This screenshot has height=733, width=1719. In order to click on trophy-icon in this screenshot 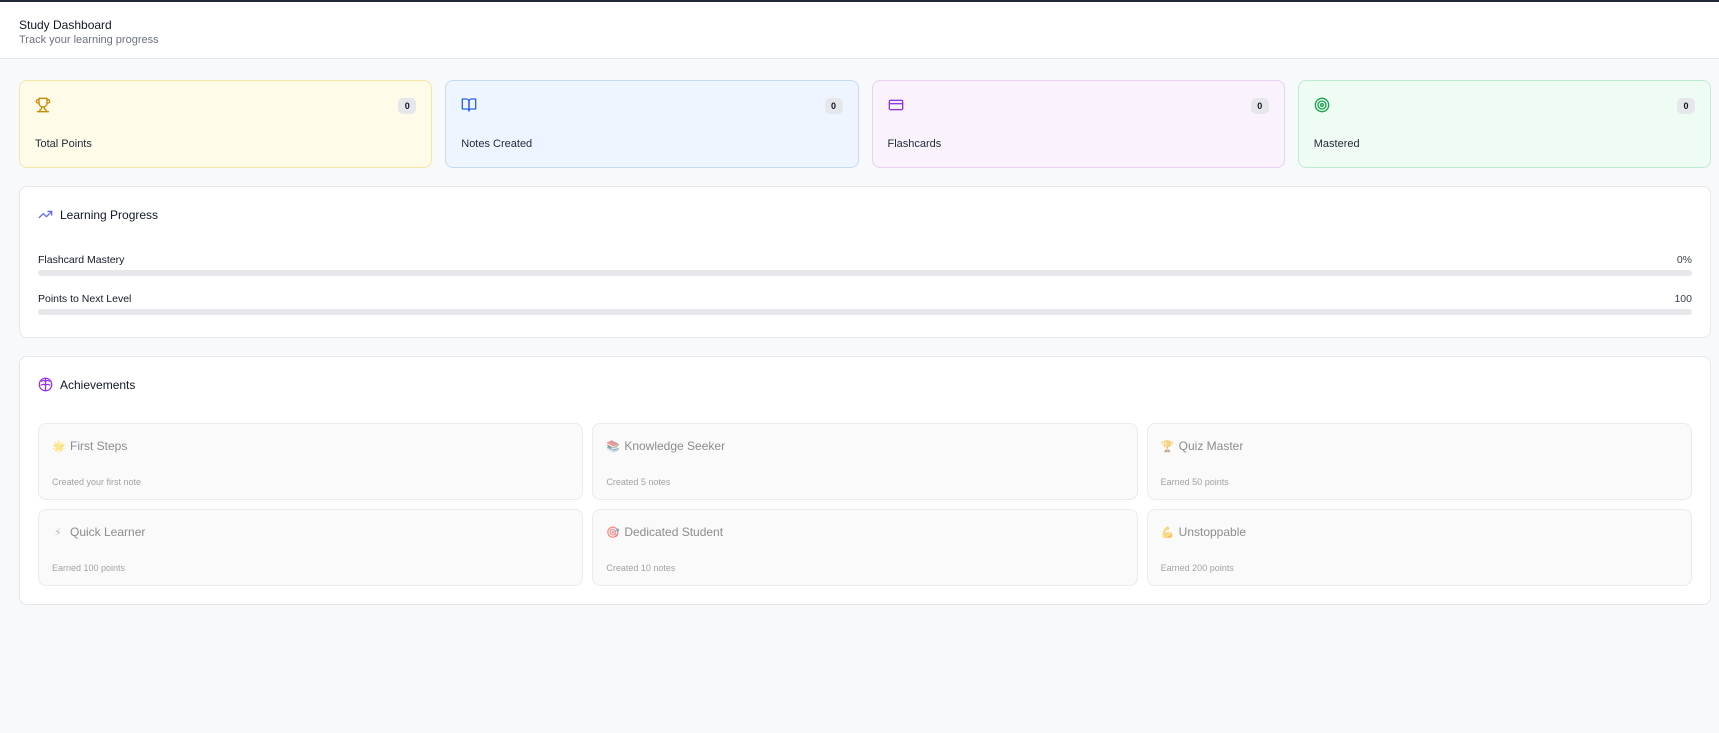, I will do `click(43, 105)`.